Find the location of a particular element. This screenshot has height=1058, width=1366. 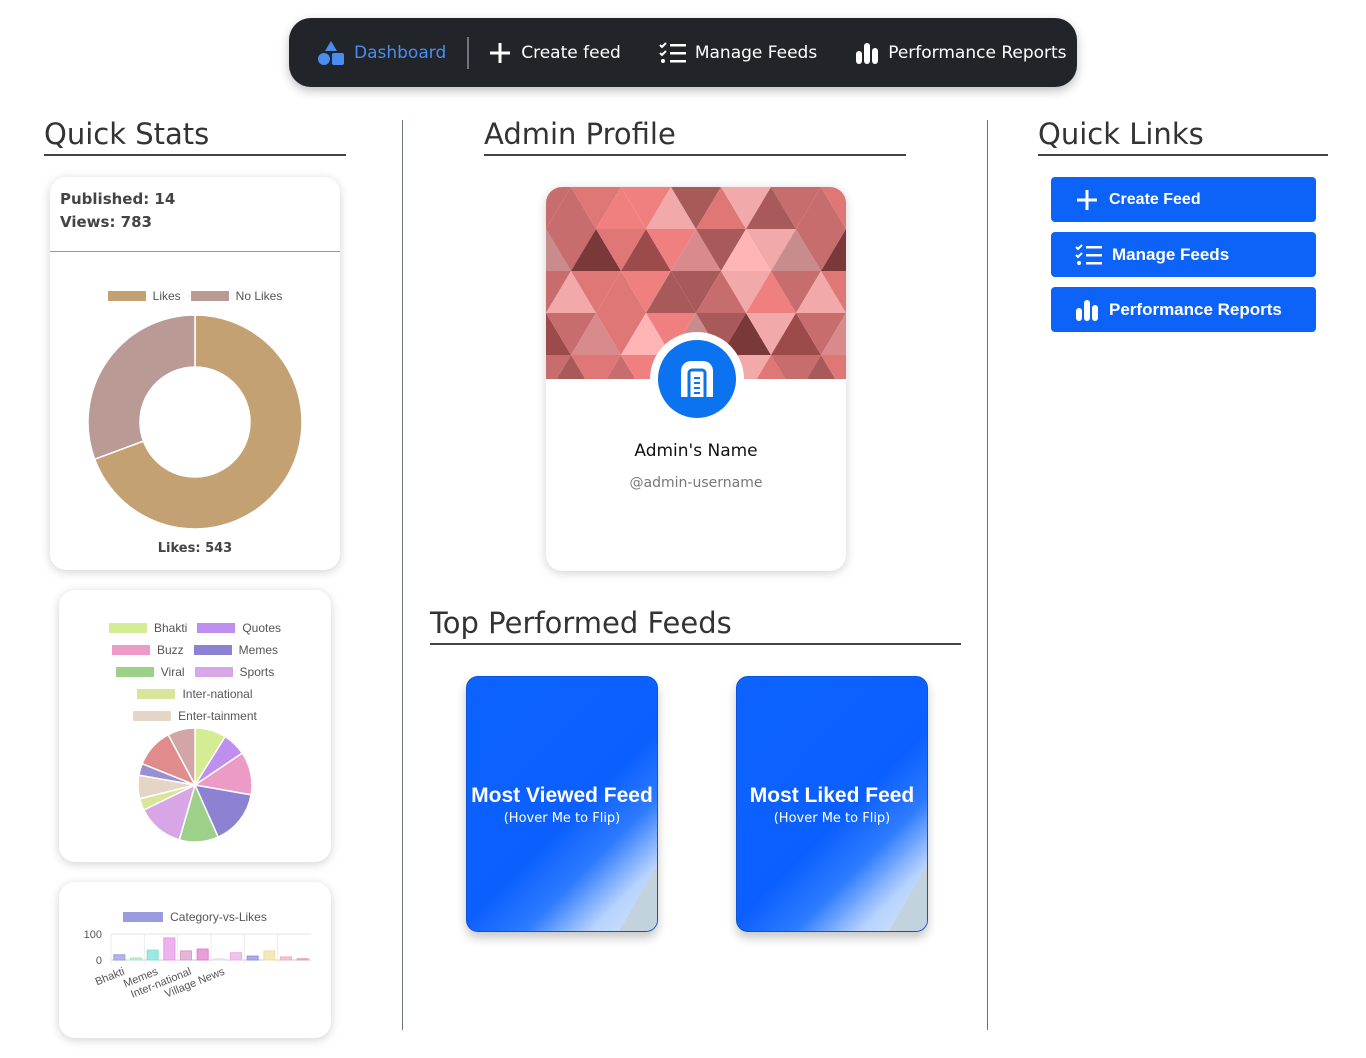

avatar-circle is located at coordinates (697, 379).